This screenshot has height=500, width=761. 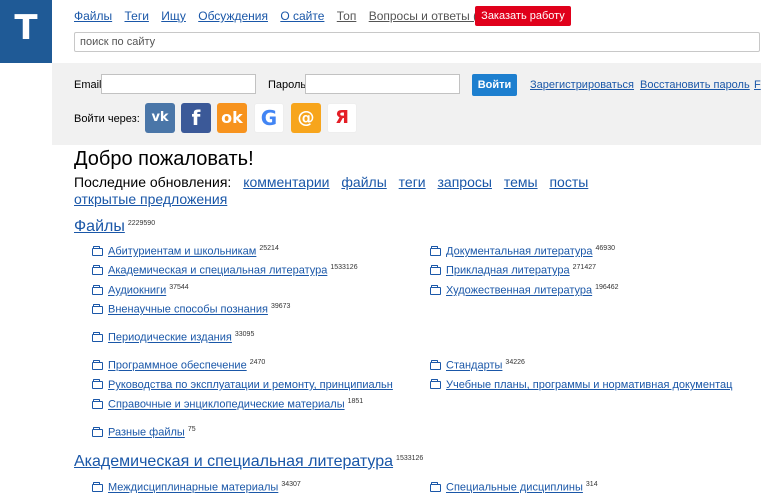 What do you see at coordinates (269, 248) in the screenshot?
I see `category-count: 25214` at bounding box center [269, 248].